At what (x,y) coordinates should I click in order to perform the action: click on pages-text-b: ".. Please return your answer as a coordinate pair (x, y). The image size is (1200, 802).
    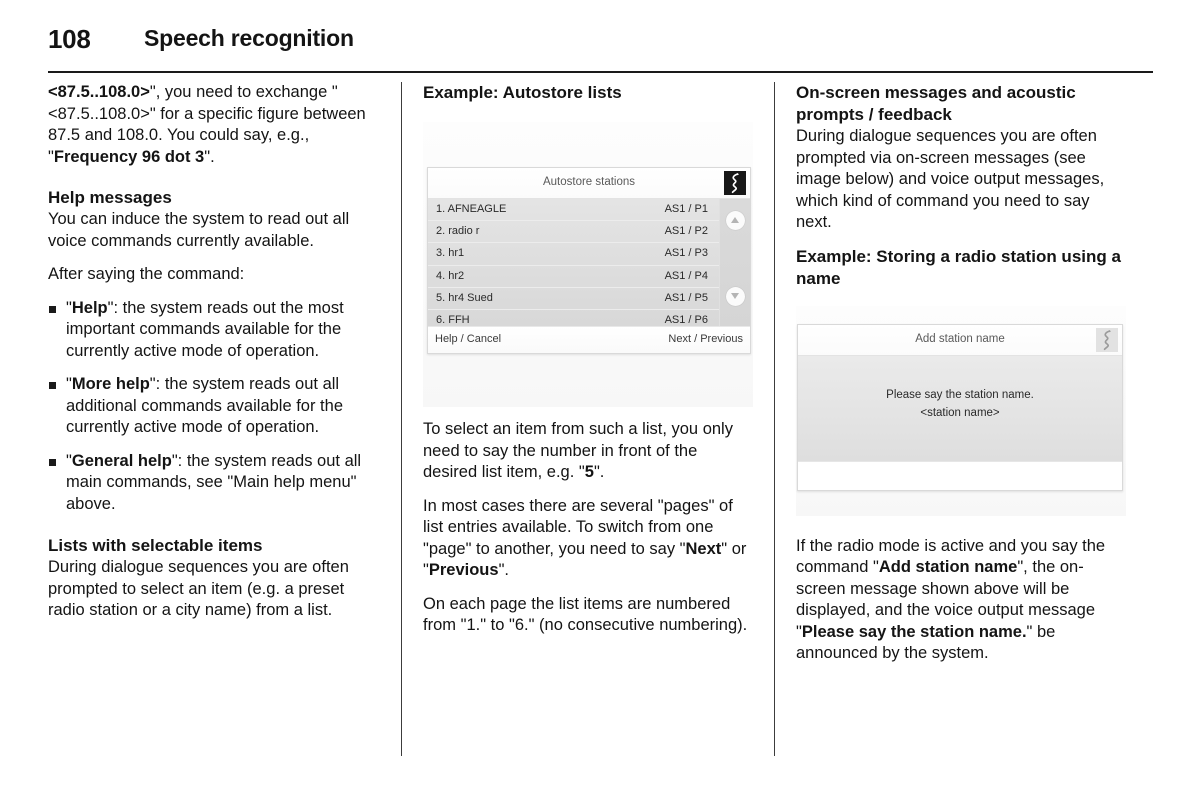
    Looking at the image, I should click on (504, 570).